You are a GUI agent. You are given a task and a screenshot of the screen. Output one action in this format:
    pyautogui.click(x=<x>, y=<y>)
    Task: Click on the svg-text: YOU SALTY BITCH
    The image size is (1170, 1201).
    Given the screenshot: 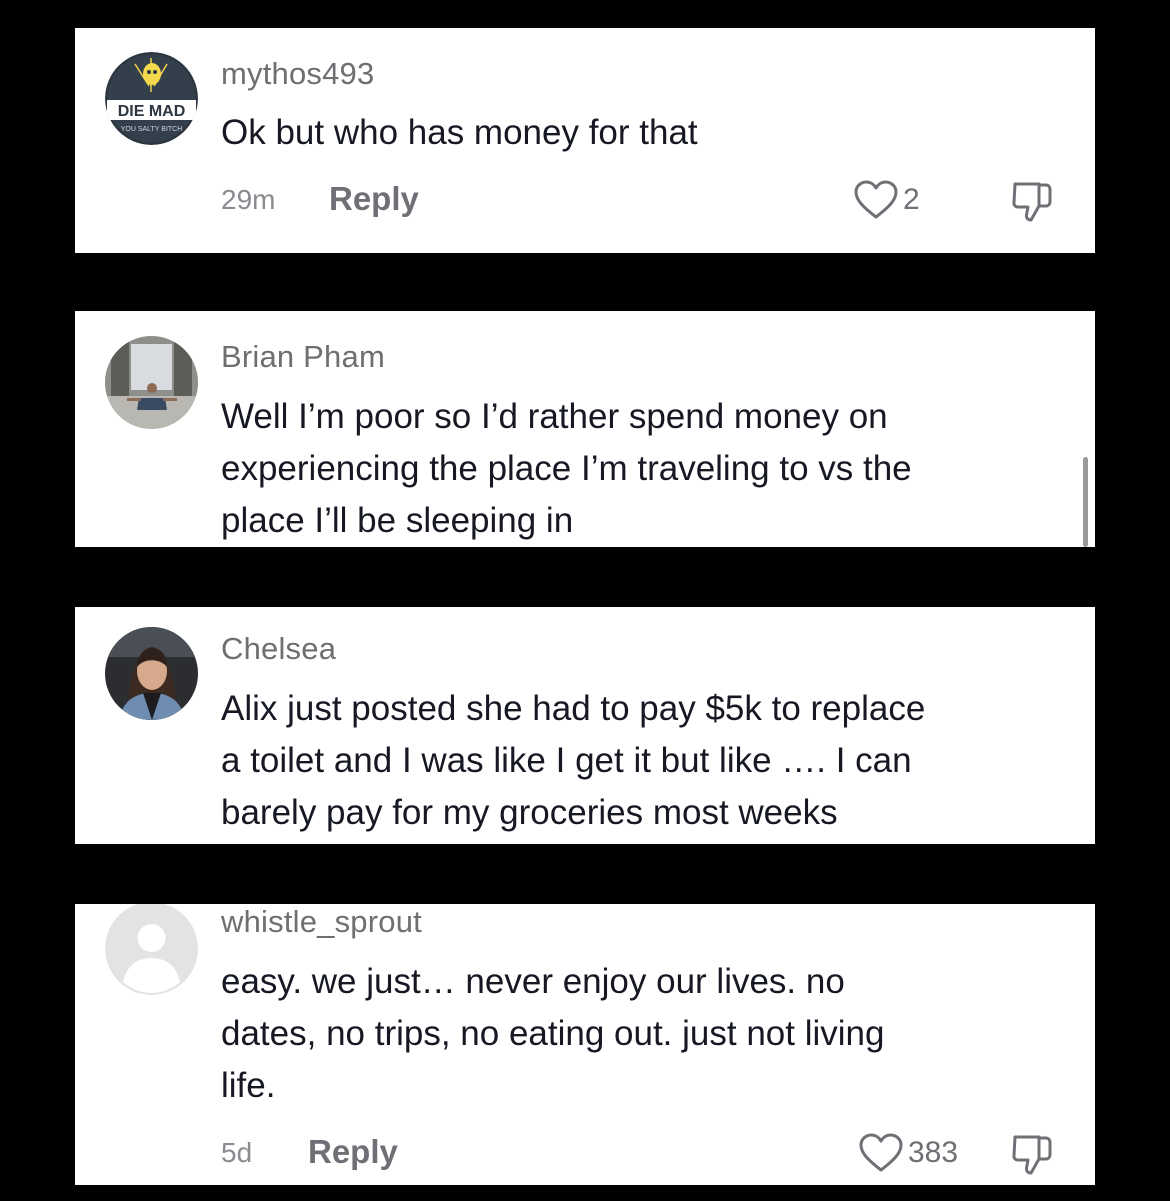 What is the action you would take?
    pyautogui.click(x=152, y=129)
    